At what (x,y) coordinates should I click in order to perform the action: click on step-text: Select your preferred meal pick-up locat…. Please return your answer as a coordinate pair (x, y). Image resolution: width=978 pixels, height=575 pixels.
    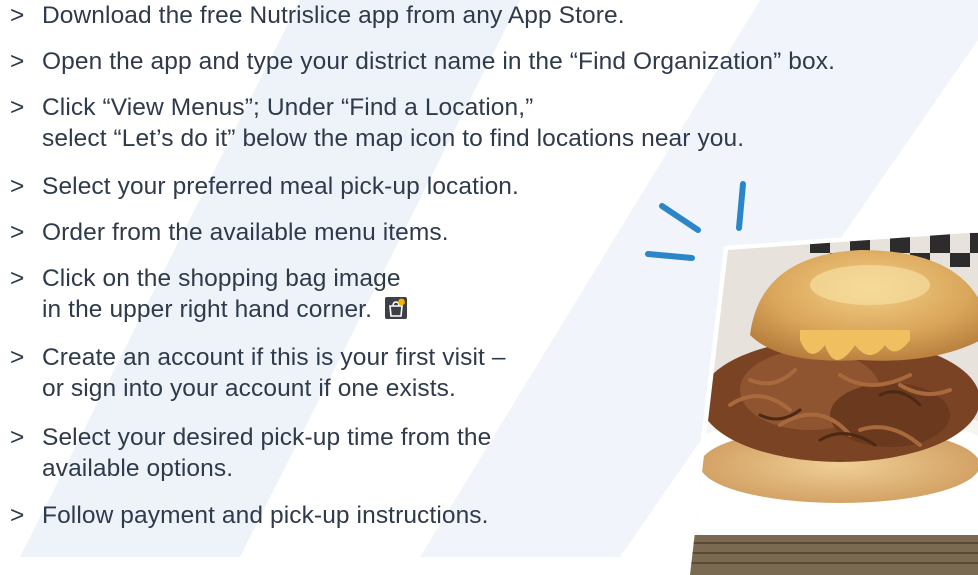
    Looking at the image, I should click on (280, 186).